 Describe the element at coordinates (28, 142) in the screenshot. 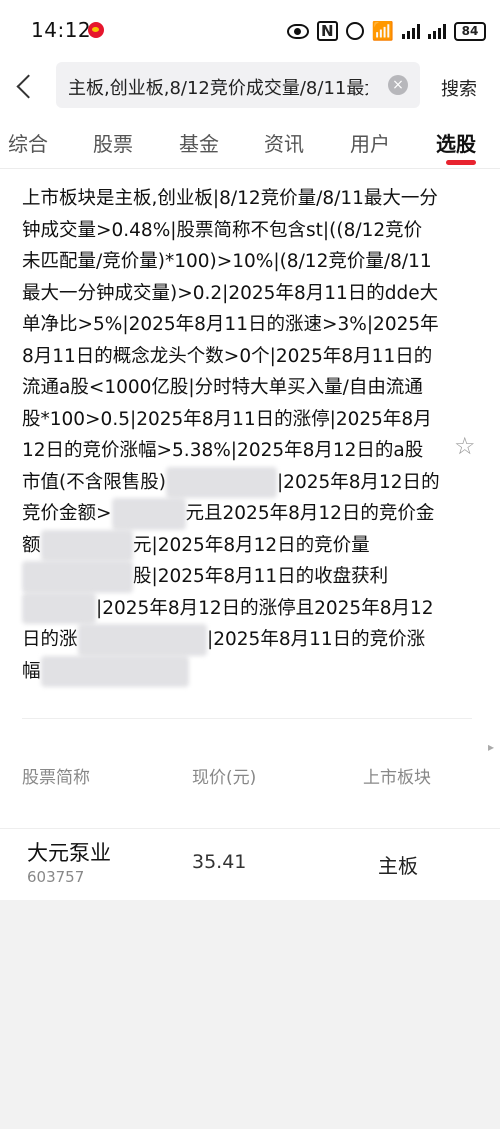

I see `tab-overall: 综合` at that location.